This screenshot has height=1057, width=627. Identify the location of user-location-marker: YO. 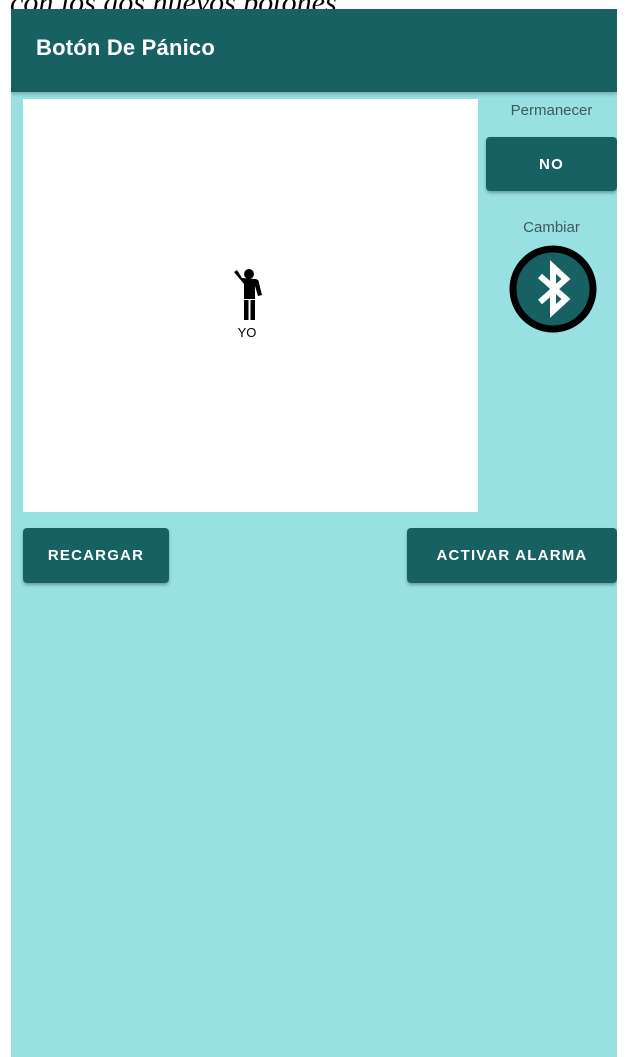
(247, 304).